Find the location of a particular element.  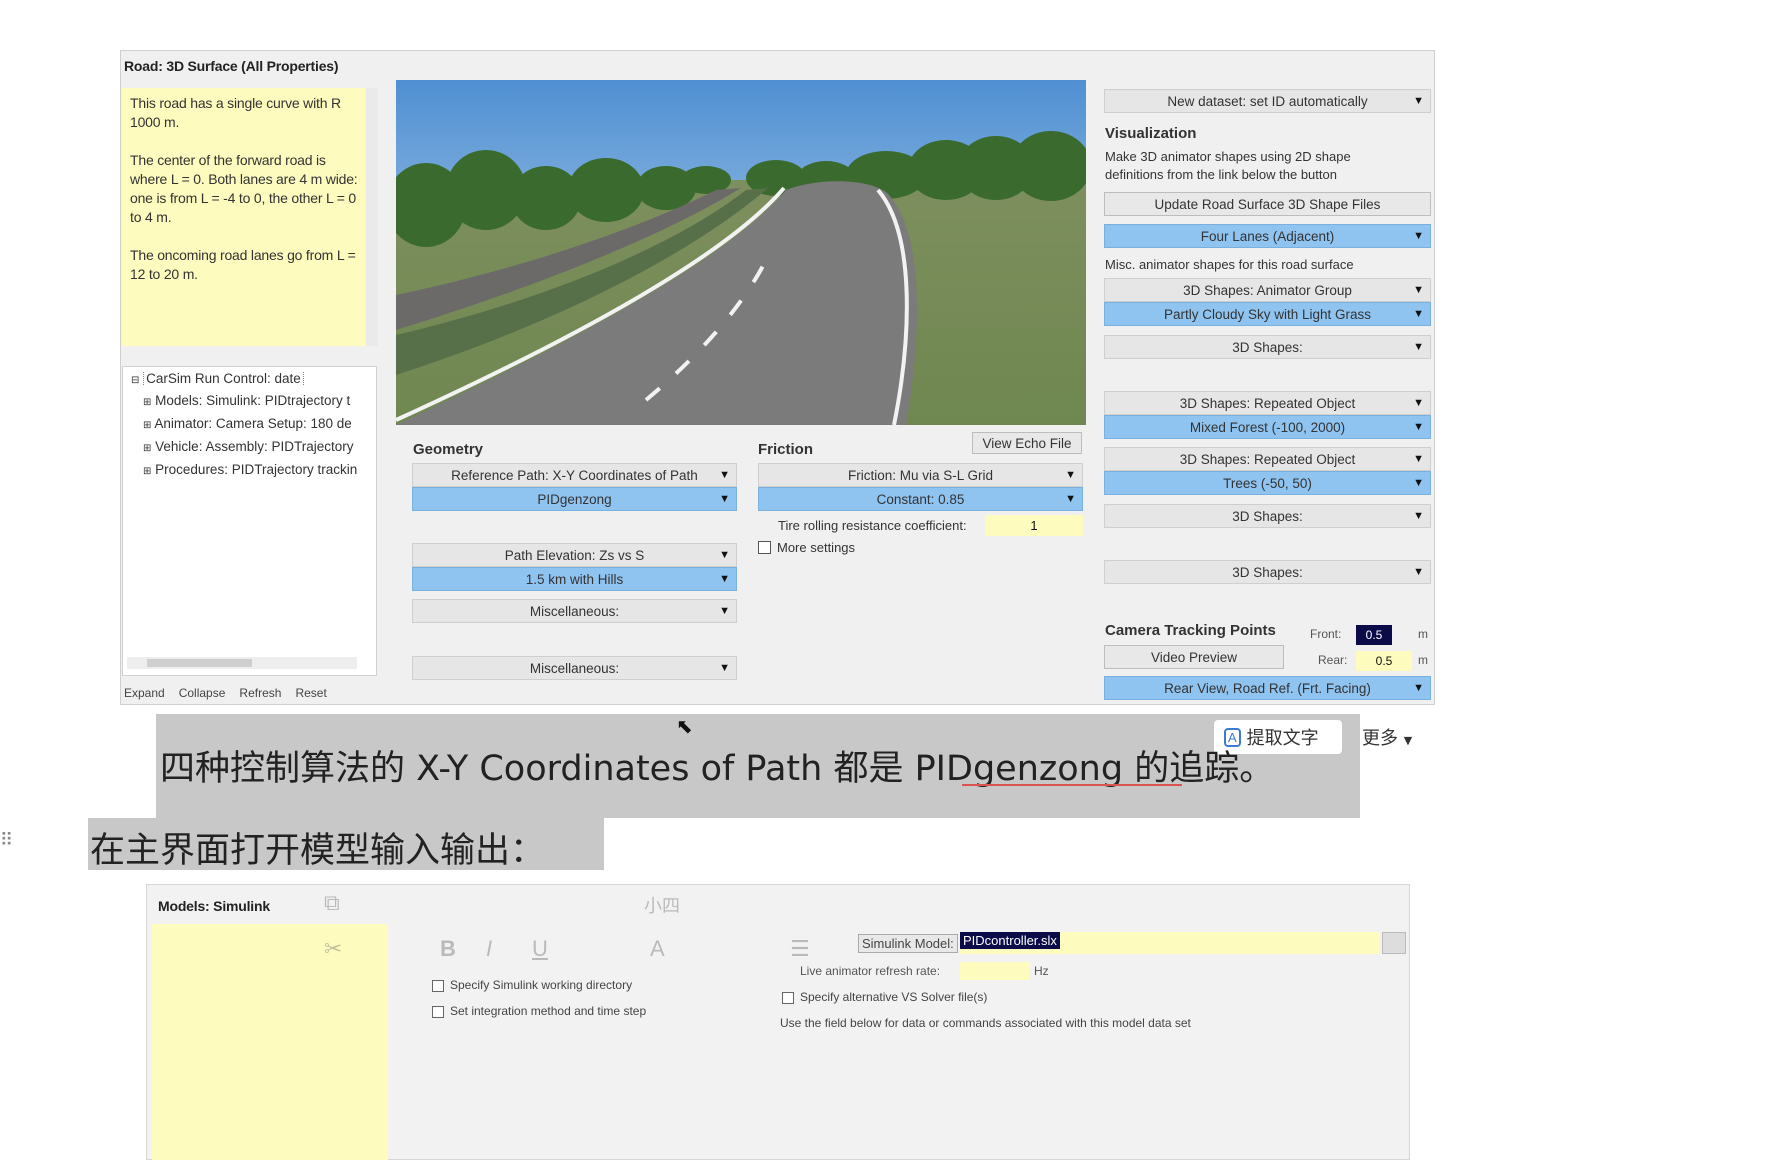

tree-item: ⊞ Models: Simulink: PIDtrajectory t is located at coordinates (255, 400).